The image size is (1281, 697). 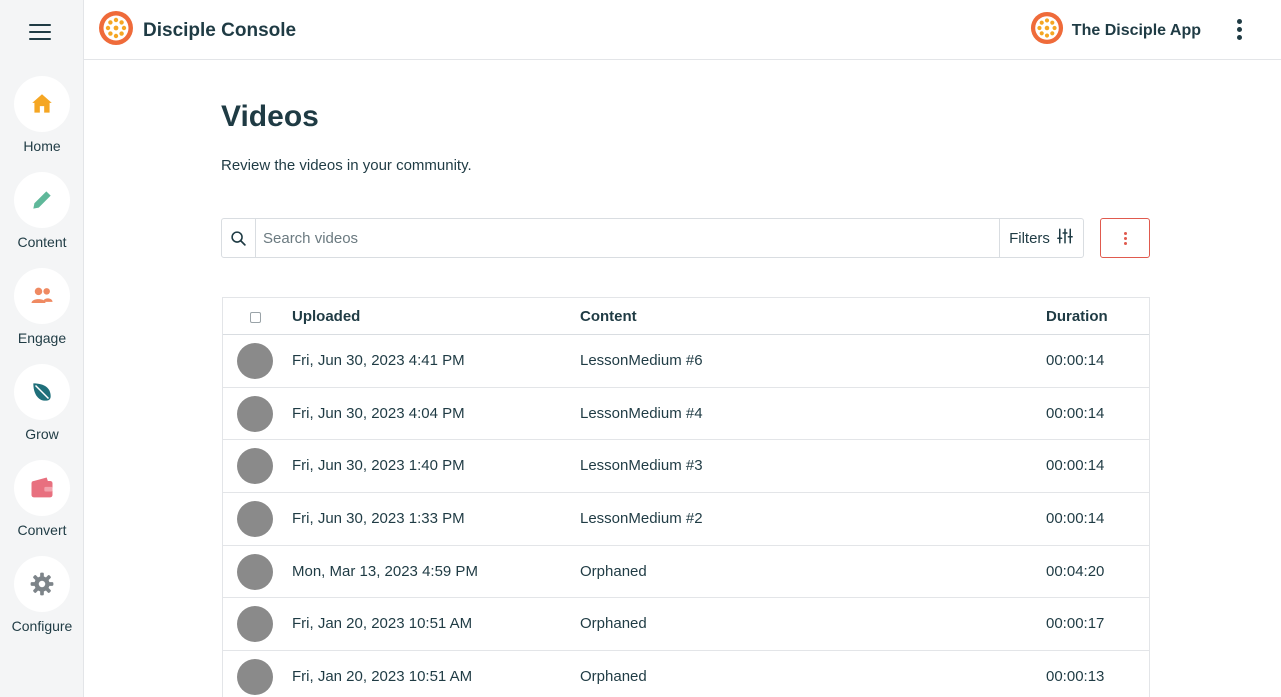 I want to click on cell-uploaded: Fri, Jun 30, 2023 1:33 PM, so click(x=378, y=519).